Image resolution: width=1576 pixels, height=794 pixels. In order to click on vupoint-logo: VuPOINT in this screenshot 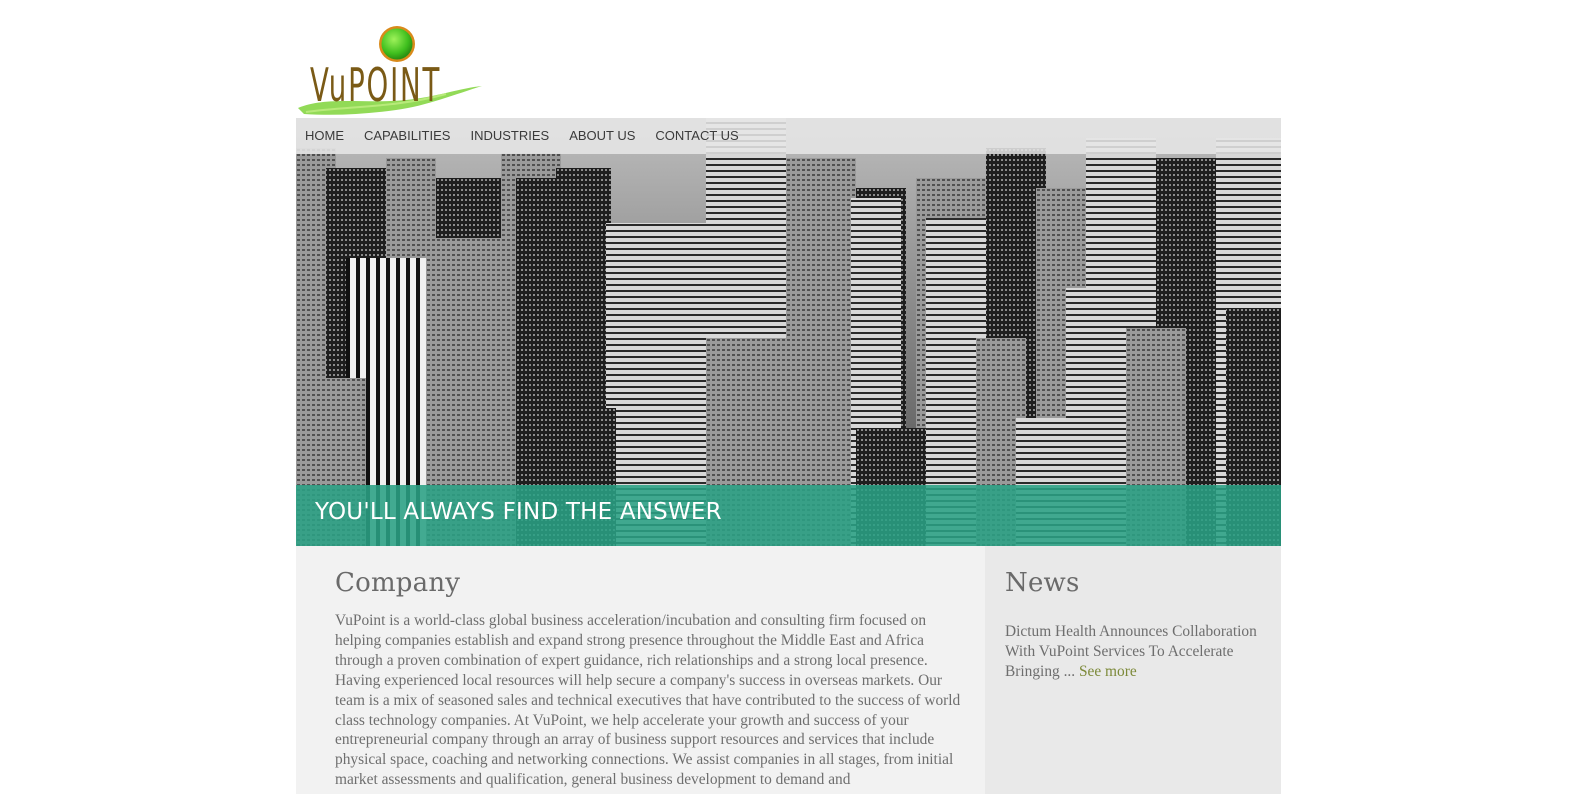, I will do `click(391, 70)`.